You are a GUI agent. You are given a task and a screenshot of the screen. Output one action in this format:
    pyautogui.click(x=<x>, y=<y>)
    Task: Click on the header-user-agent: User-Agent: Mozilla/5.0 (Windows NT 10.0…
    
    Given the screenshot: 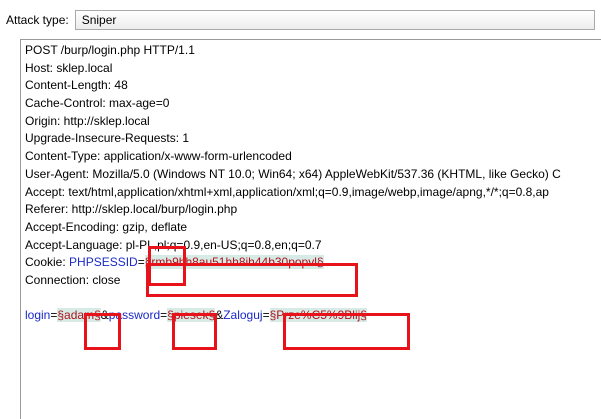 What is the action you would take?
    pyautogui.click(x=293, y=173)
    